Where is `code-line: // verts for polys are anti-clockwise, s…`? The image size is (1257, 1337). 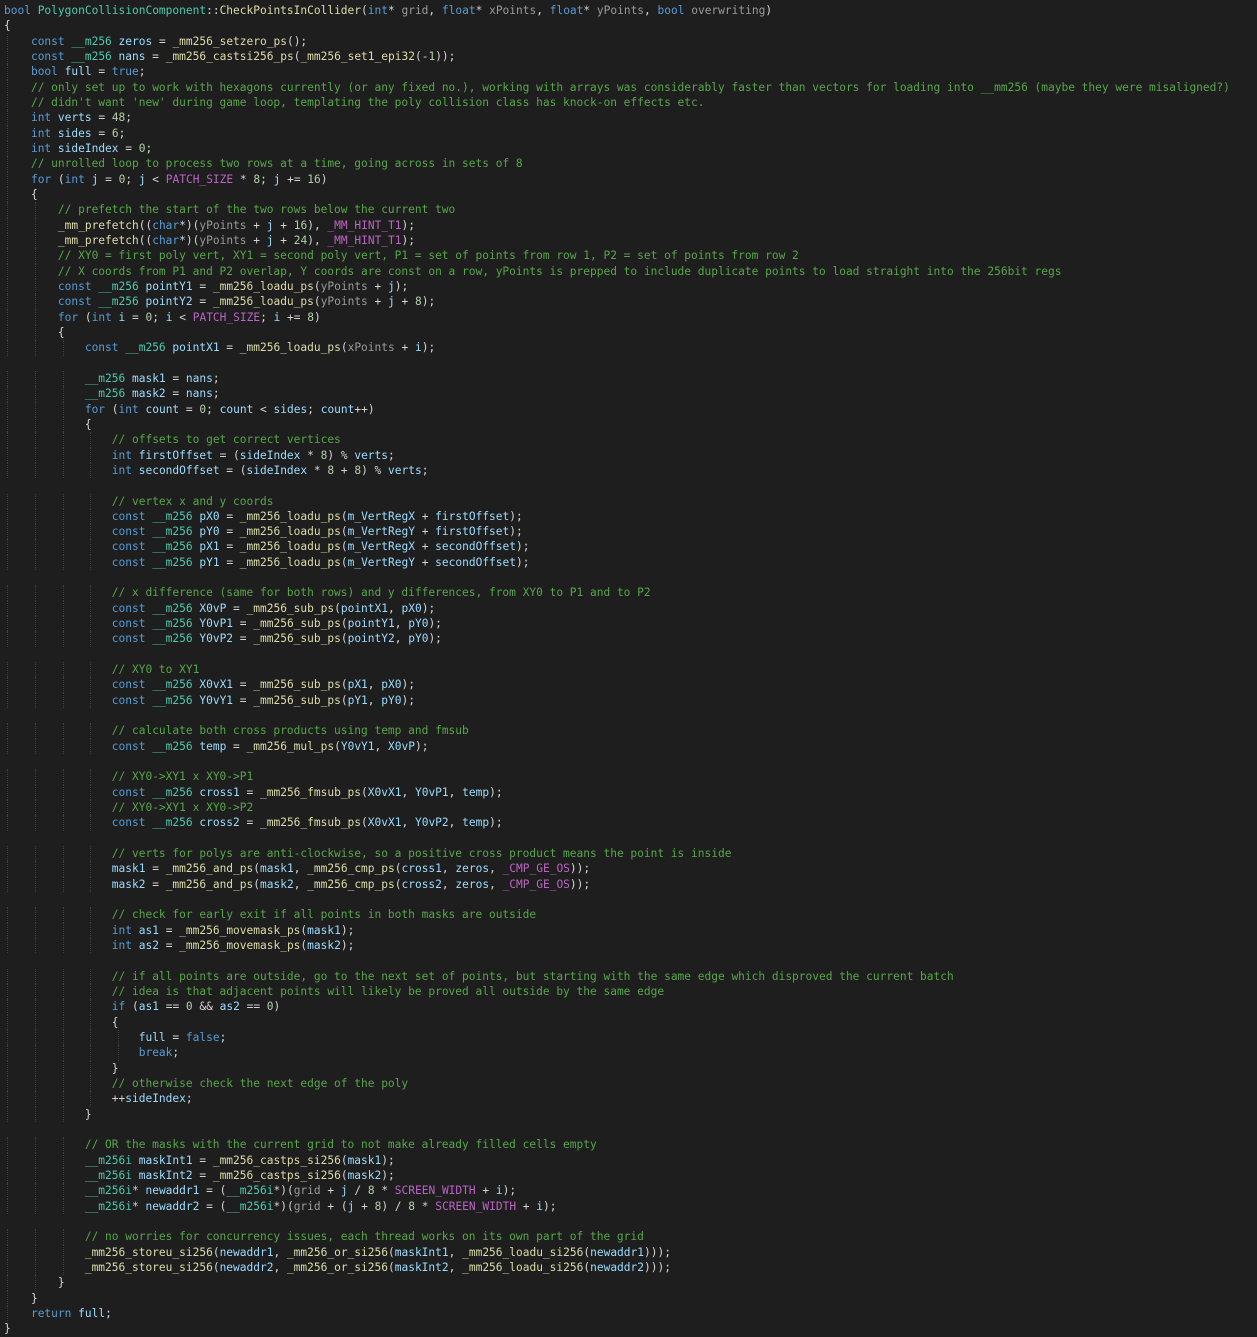
code-line: // verts for polys are anti-clockwise, s… is located at coordinates (628, 854).